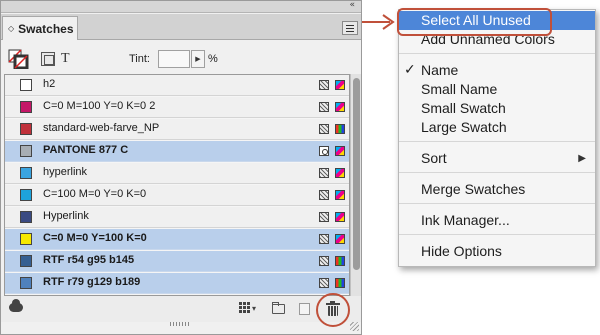 This screenshot has width=600, height=335. Describe the element at coordinates (95, 194) in the screenshot. I see `swatch-name: C=100 M=0 Y=0 K=0` at that location.